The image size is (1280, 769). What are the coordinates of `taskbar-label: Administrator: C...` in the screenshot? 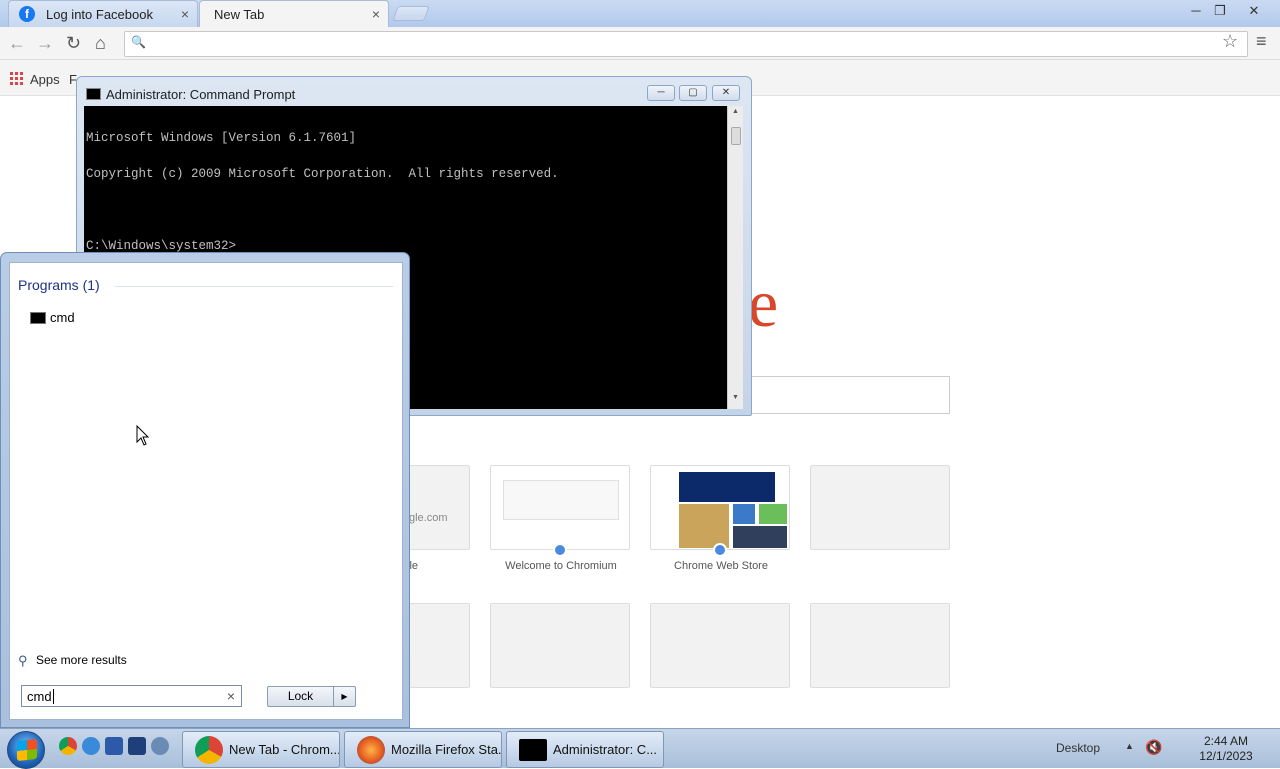 It's located at (605, 749).